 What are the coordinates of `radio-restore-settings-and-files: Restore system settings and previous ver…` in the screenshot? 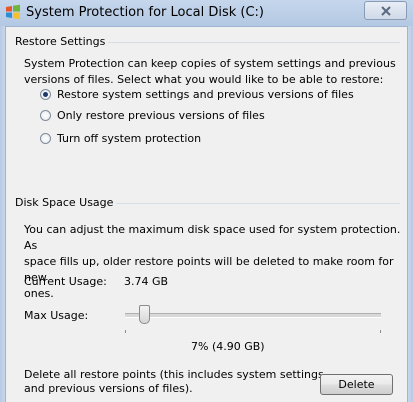 It's located at (197, 94).